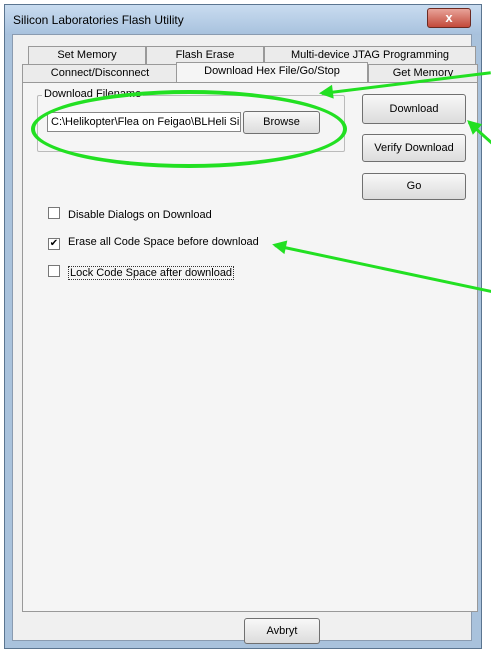 The width and height of the screenshot is (491, 655). I want to click on annotation-ellipse, so click(189, 129).